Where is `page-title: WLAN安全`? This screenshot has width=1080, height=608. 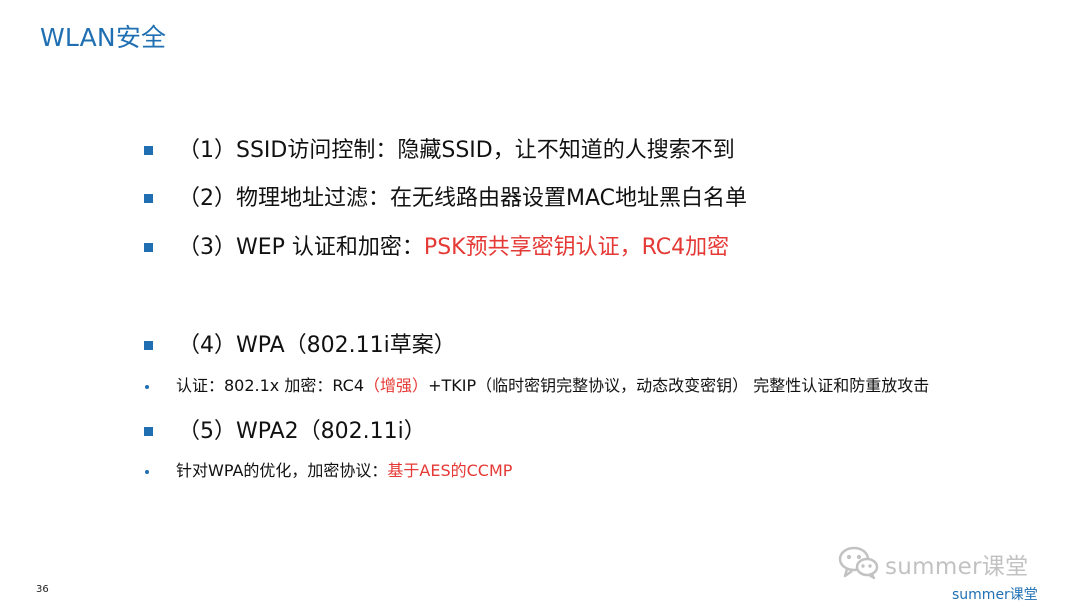 page-title: WLAN安全 is located at coordinates (103, 37).